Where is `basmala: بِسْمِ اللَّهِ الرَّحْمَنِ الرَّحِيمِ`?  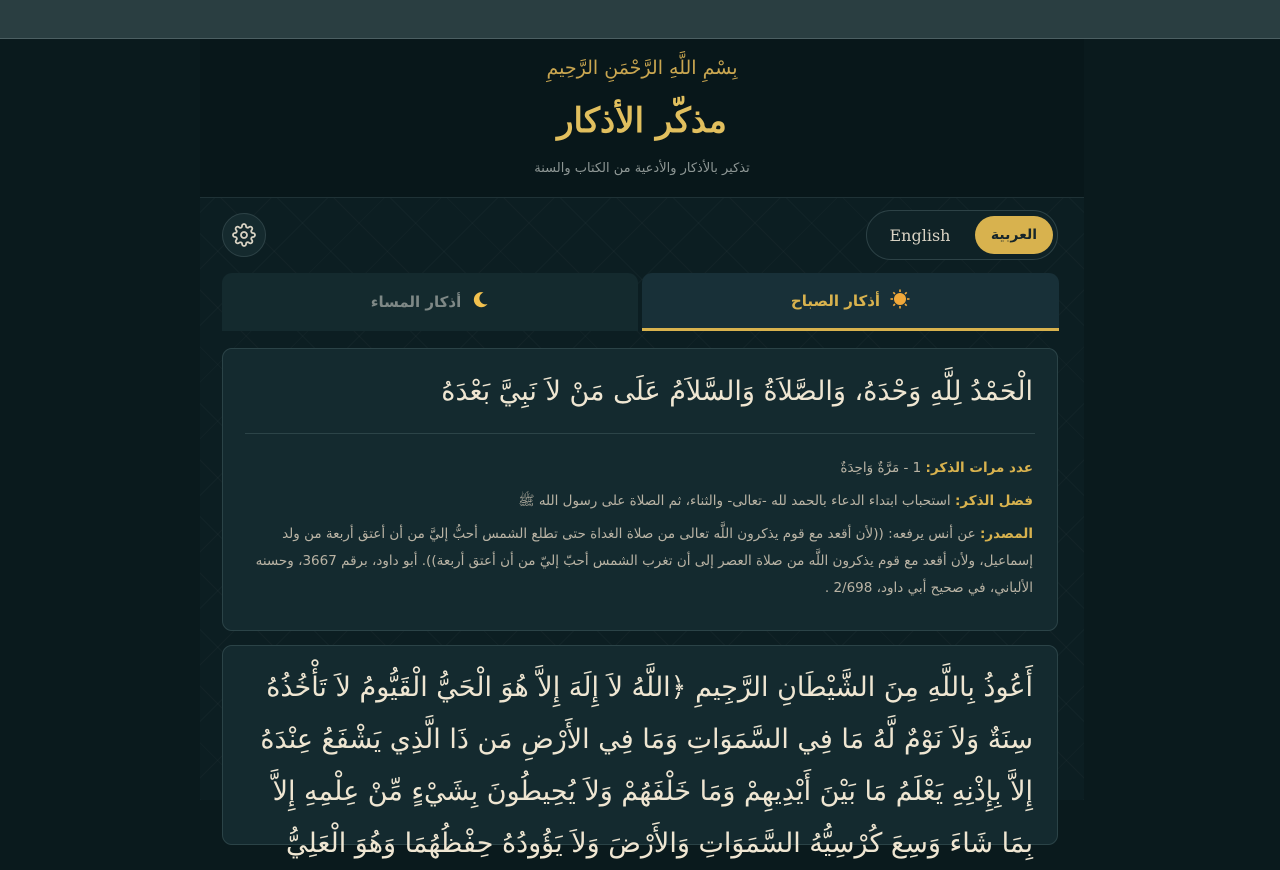
basmala: بِسْمِ اللَّهِ الرَّحْمَنِ الرَّحِيمِ is located at coordinates (642, 68).